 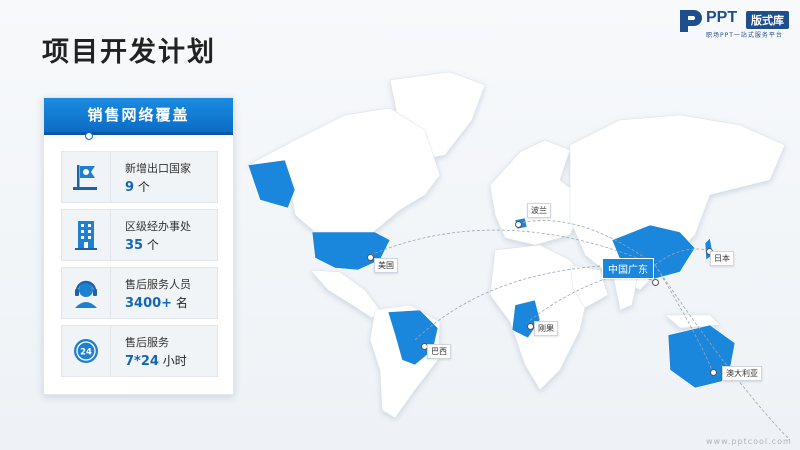 I want to click on label-congo: 刚果, so click(x=546, y=328).